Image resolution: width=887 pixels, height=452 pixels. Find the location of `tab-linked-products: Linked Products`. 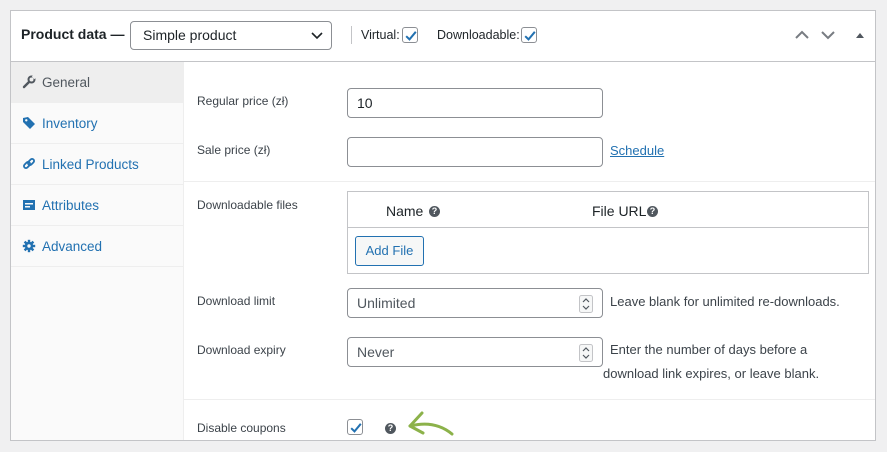

tab-linked-products: Linked Products is located at coordinates (97, 164).